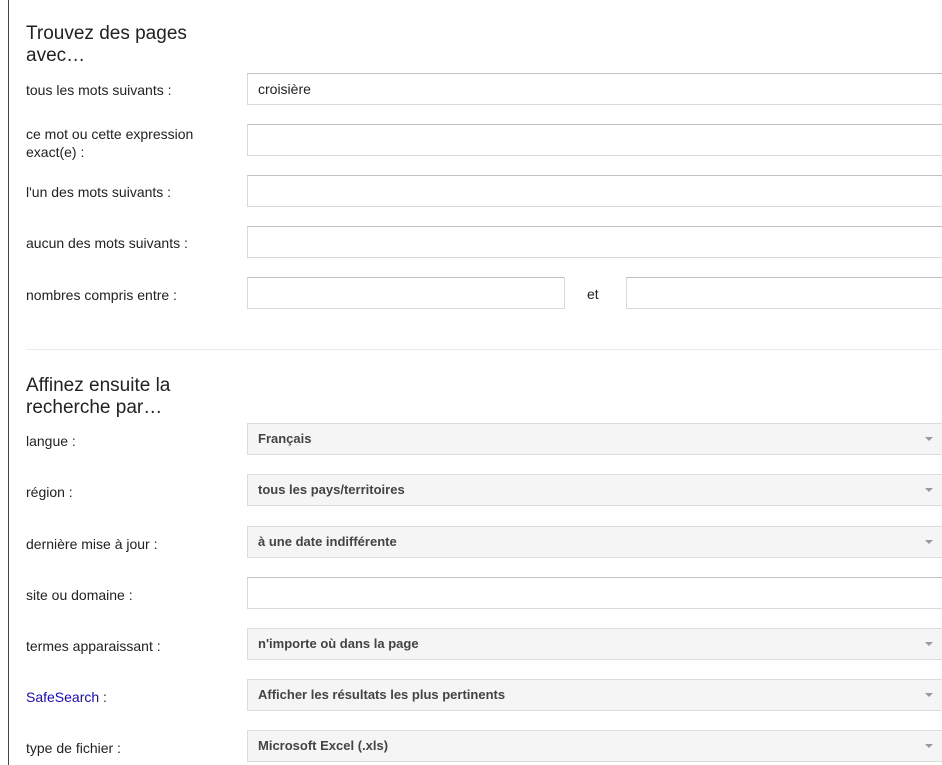 This screenshot has width=942, height=765. What do you see at coordinates (99, 192) in the screenshot?
I see `label-any-words: l'un des mots suivants :` at bounding box center [99, 192].